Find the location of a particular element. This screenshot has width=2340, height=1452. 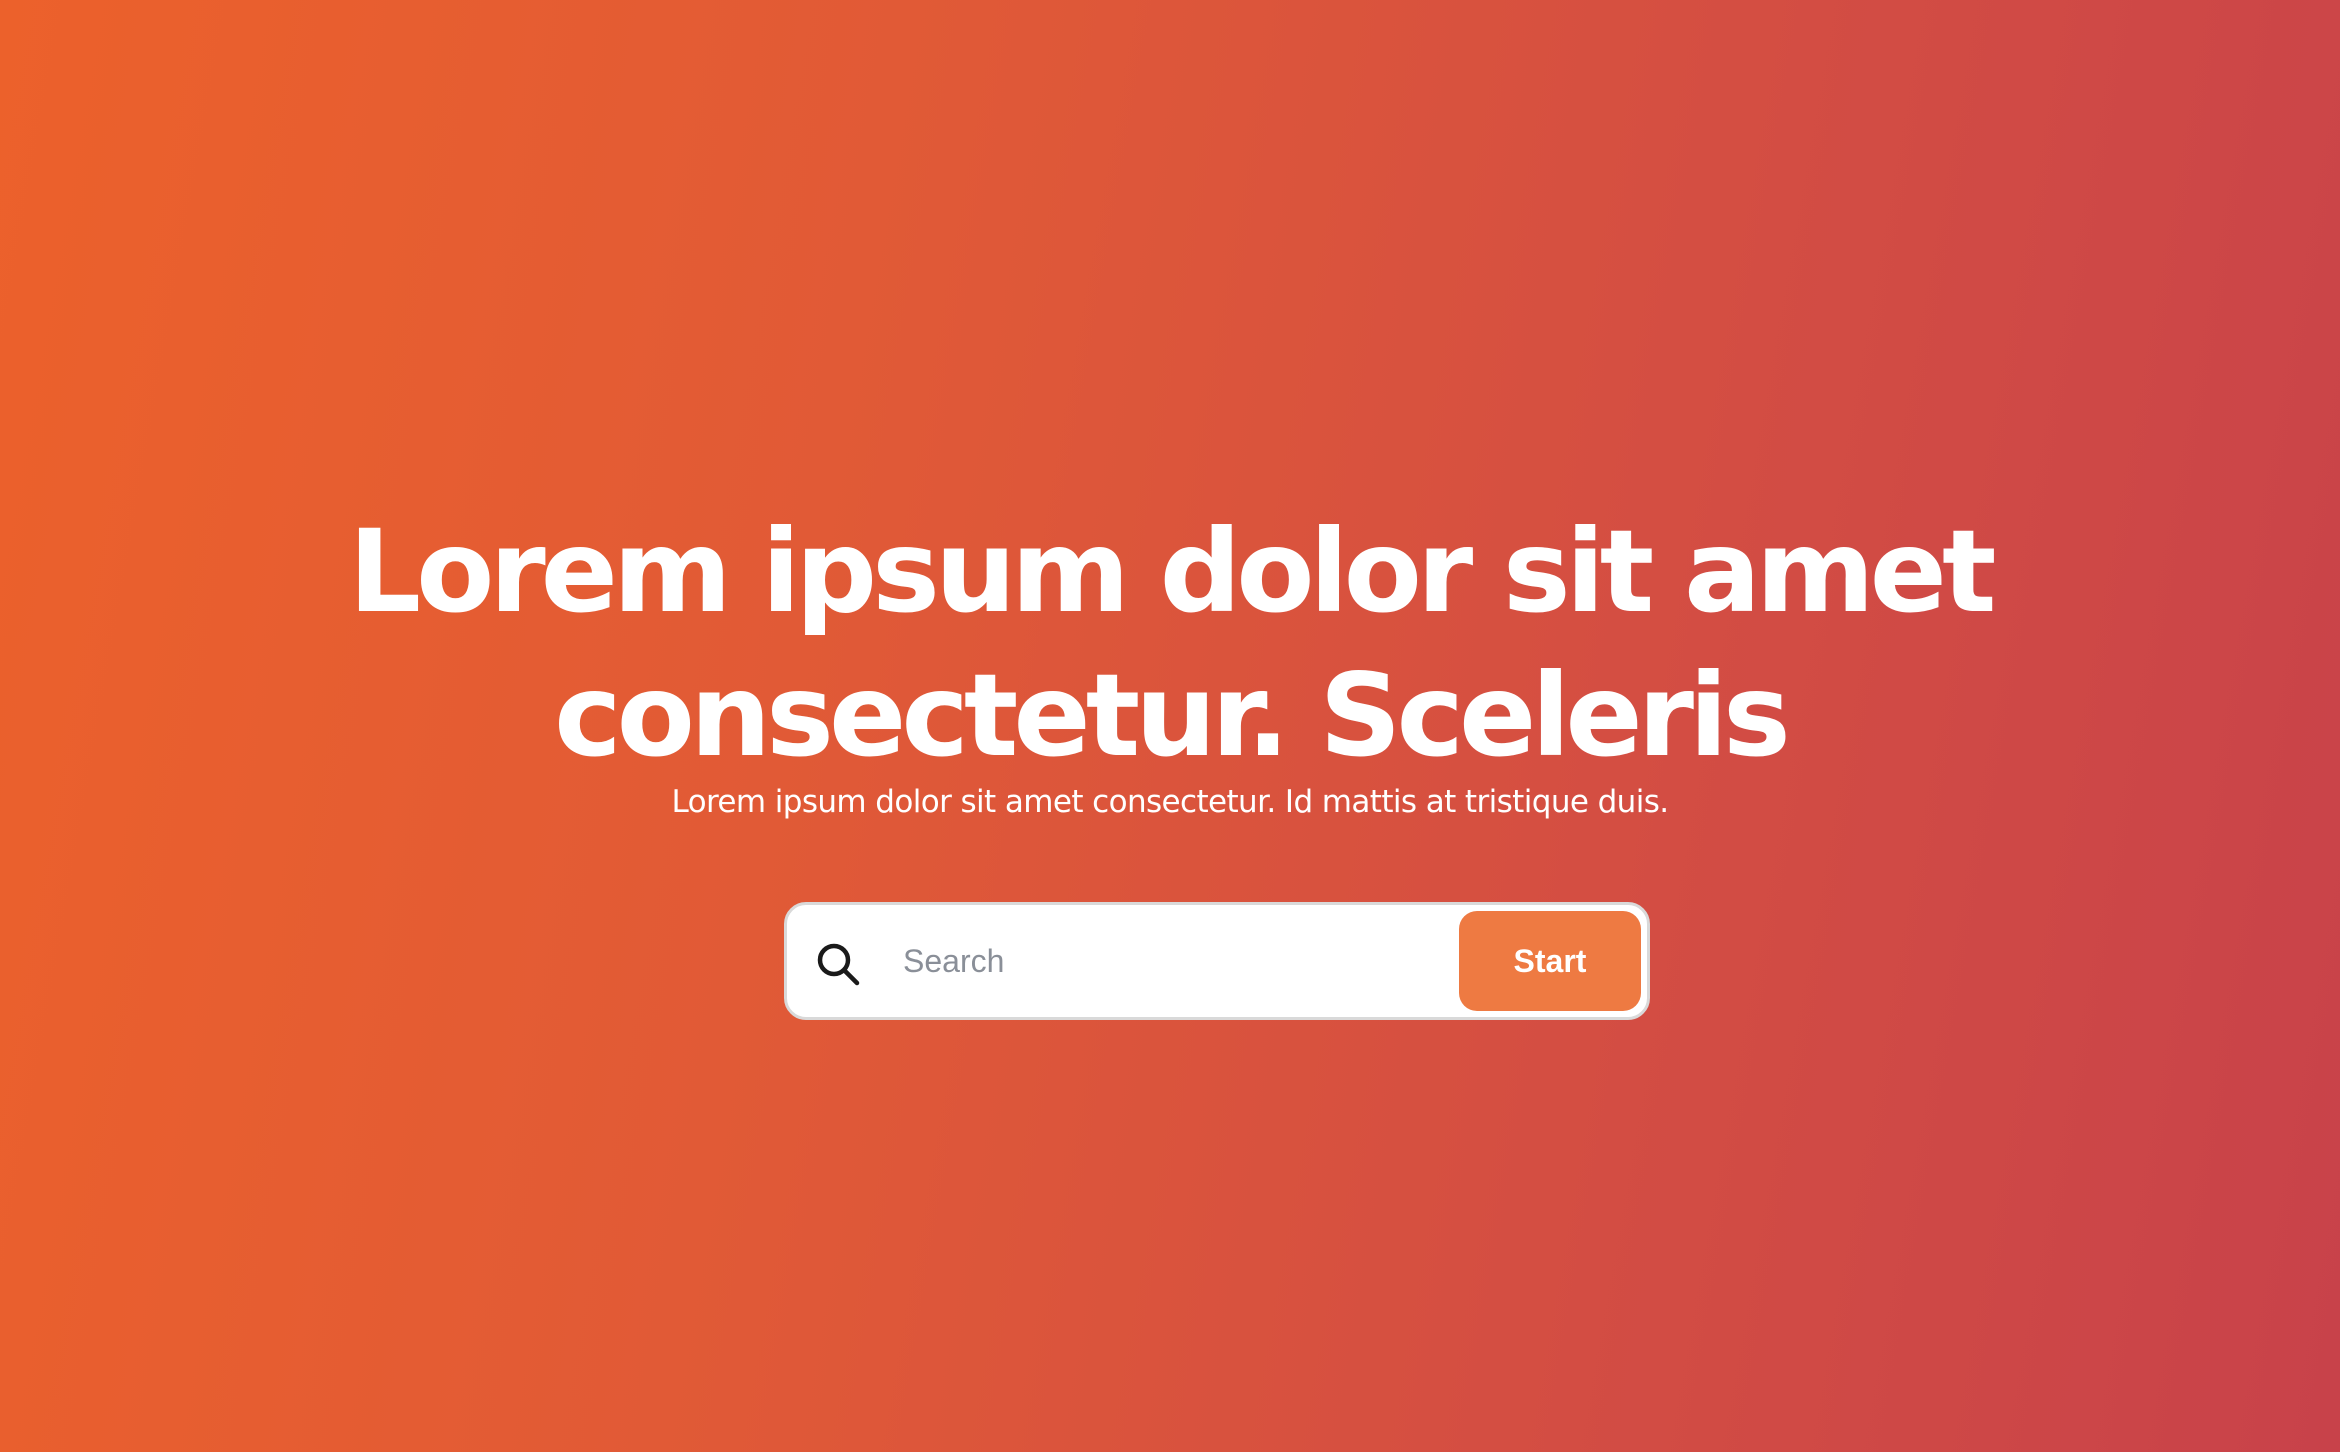

hero-title-line-1: Lorem ipsum dolor sit amet is located at coordinates (1172, 571).